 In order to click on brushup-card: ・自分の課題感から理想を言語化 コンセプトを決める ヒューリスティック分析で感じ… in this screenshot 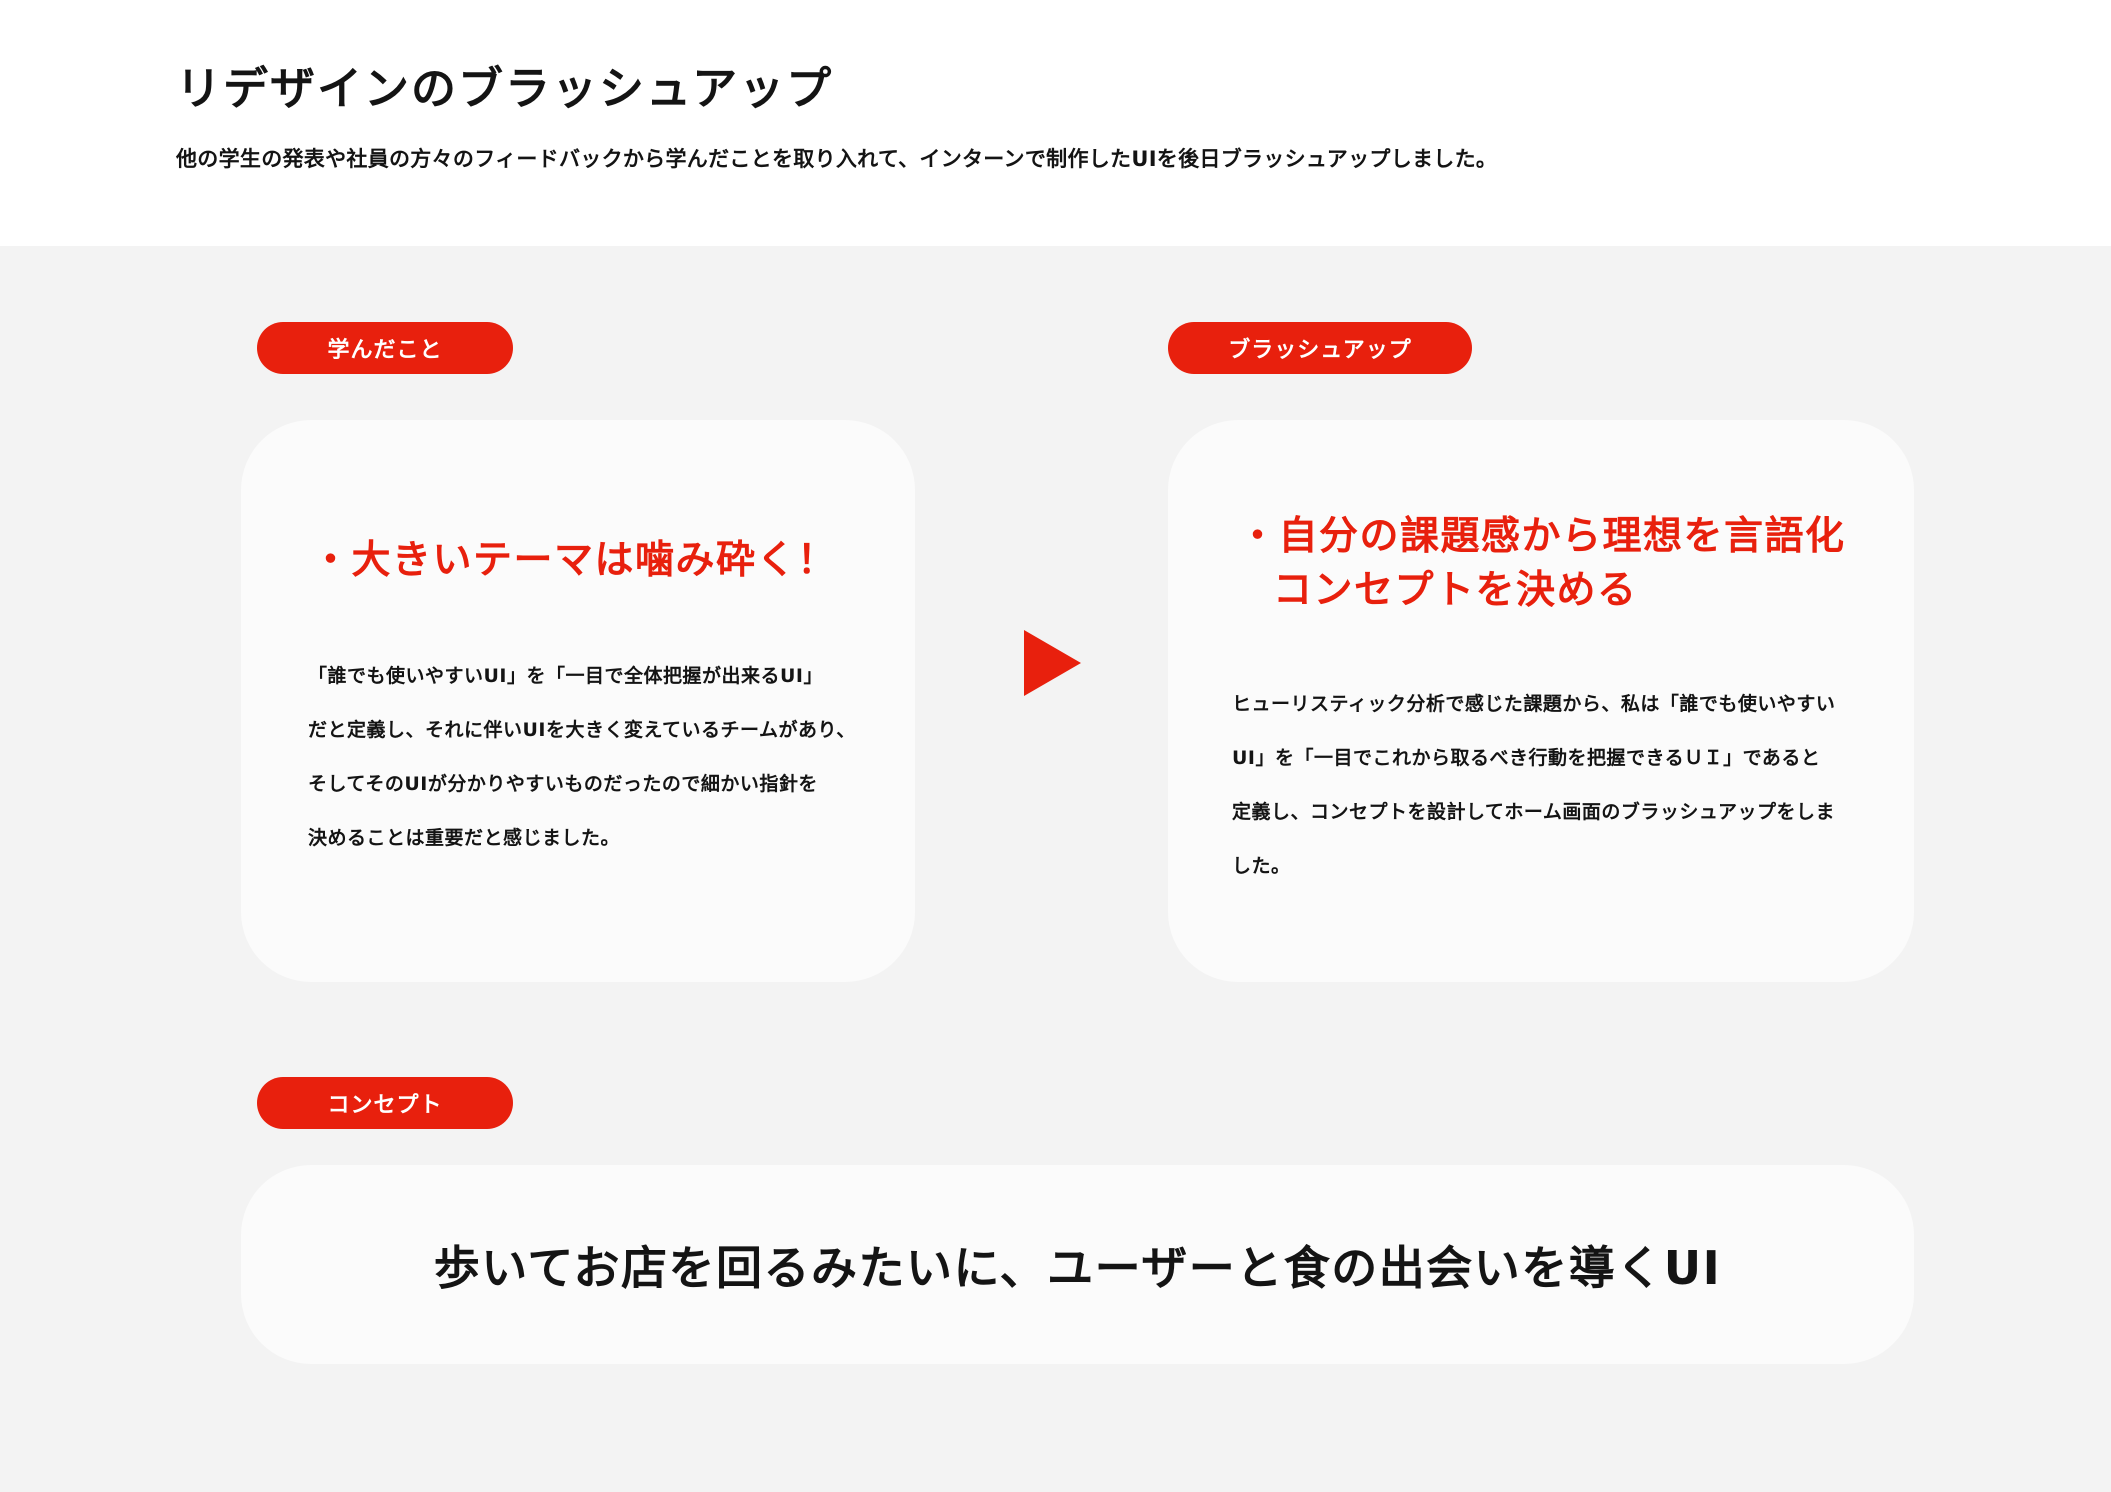, I will do `click(1541, 701)`.